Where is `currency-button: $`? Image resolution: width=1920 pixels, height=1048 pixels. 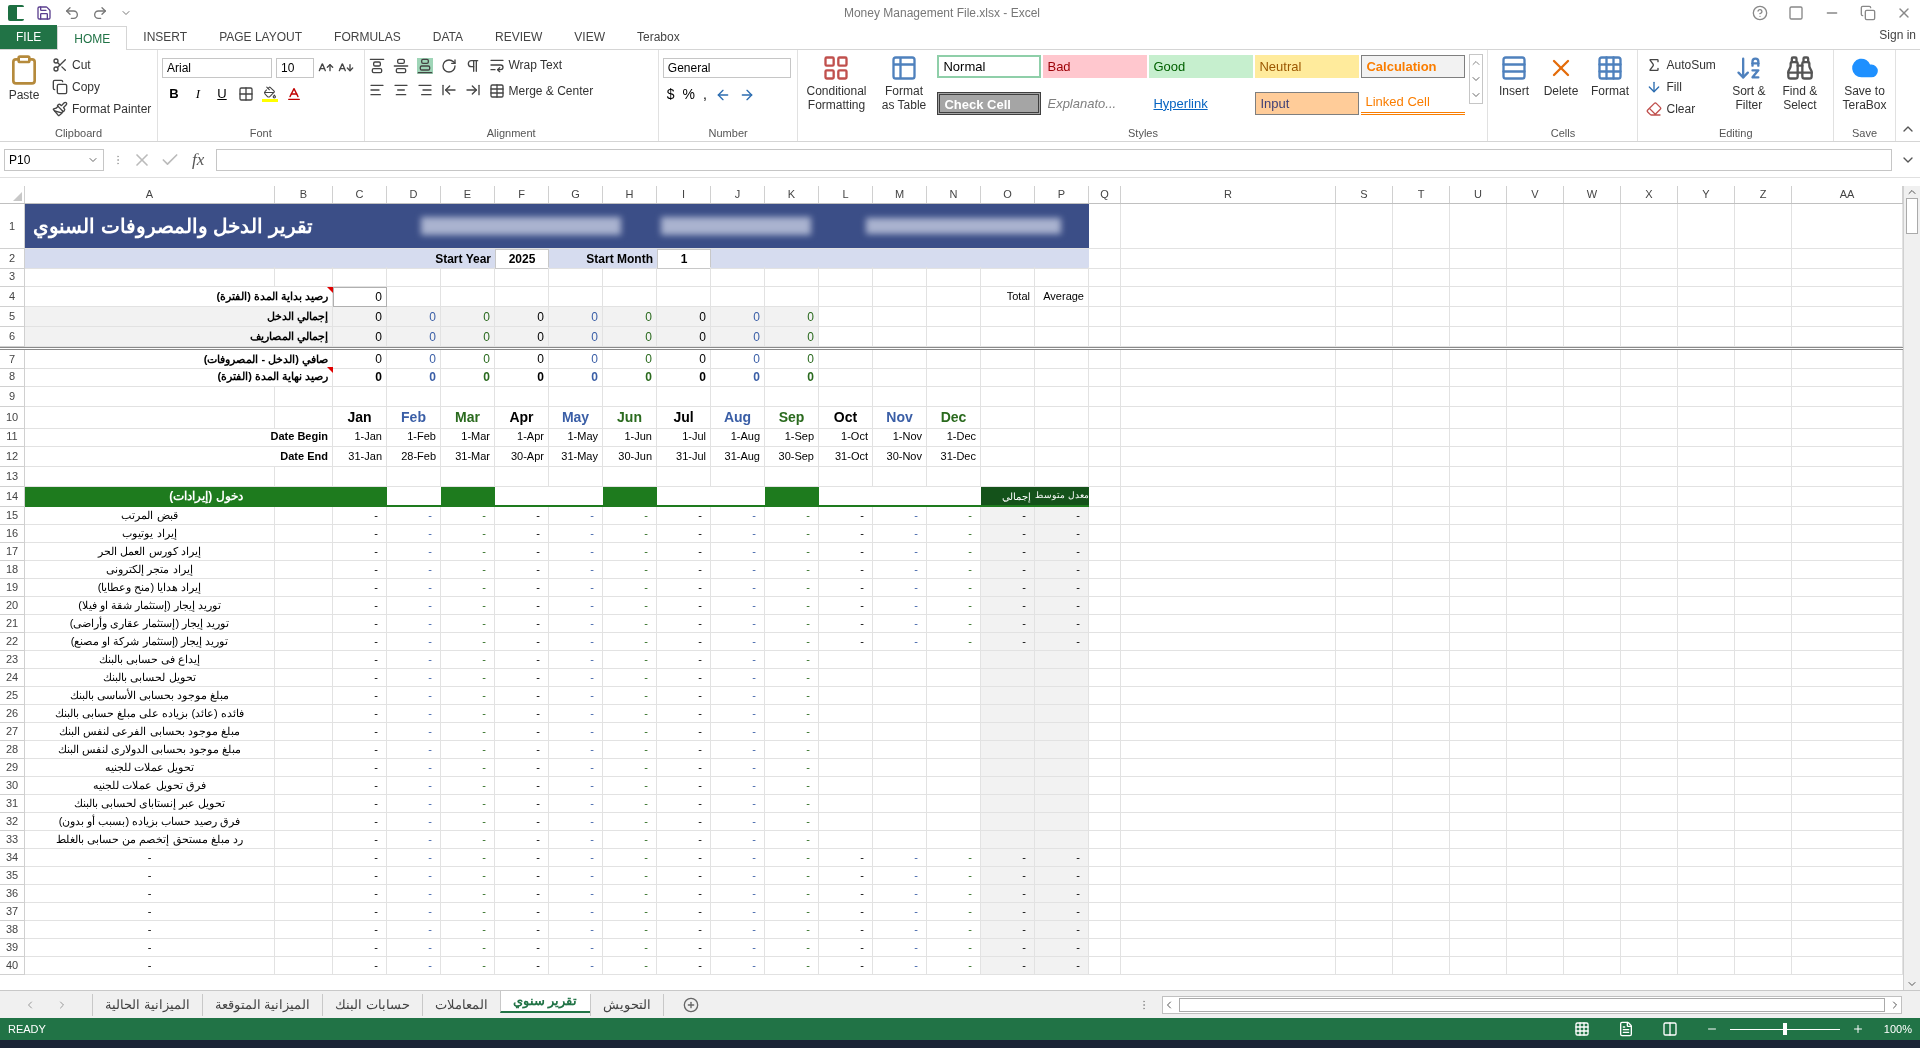 currency-button: $ is located at coordinates (670, 94).